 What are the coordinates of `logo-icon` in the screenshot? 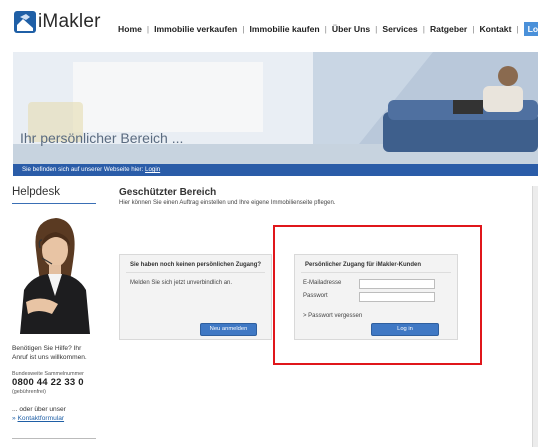 It's located at (25, 22).